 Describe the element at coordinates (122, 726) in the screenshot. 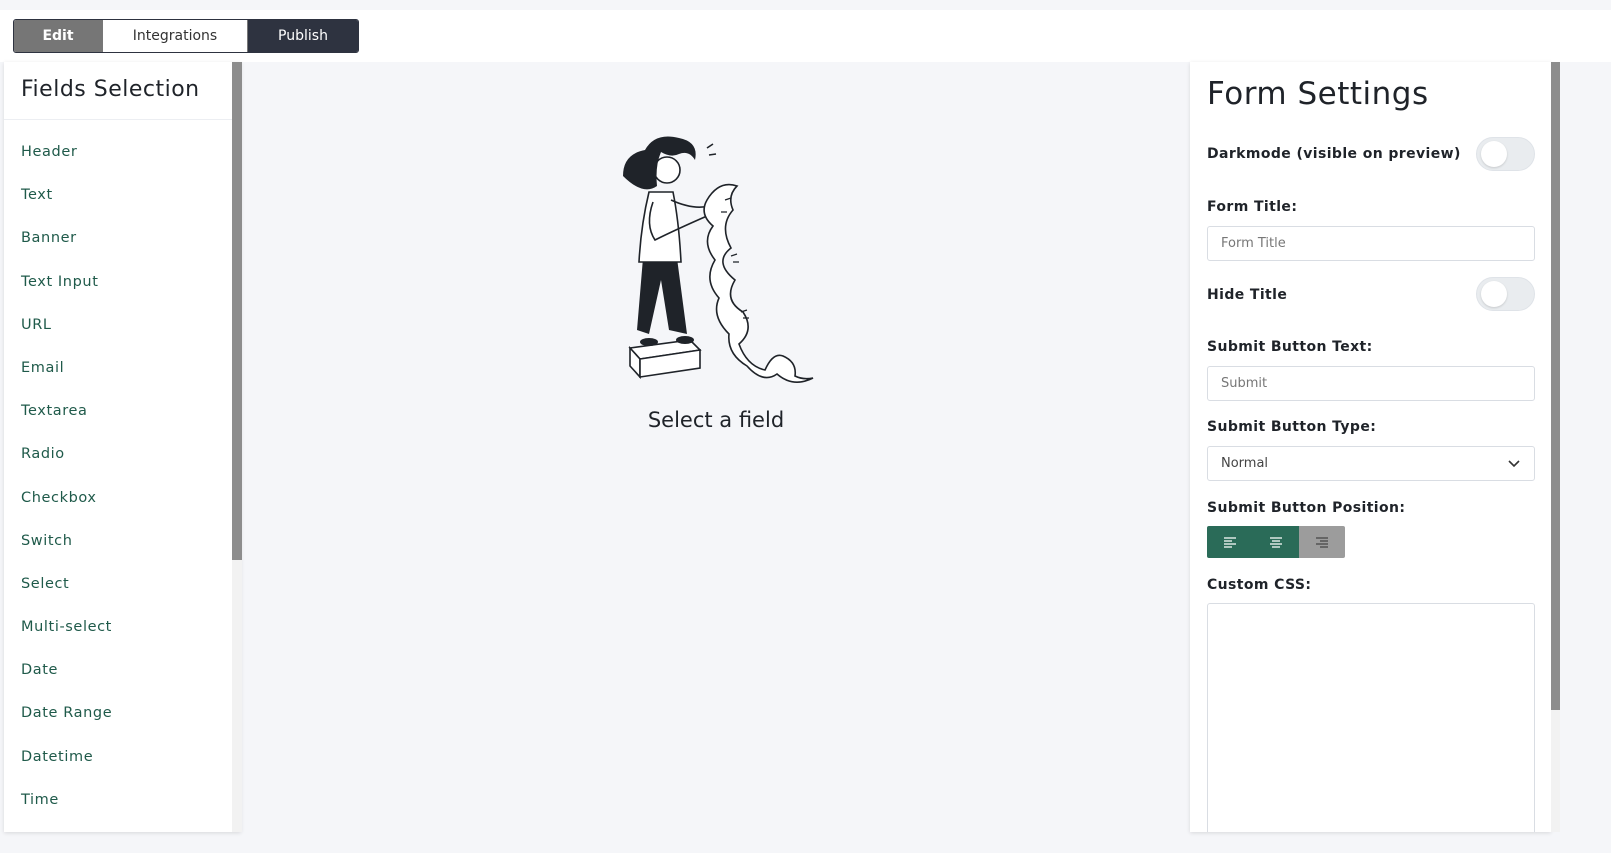

I see `field-item-date-range: Date Range` at that location.